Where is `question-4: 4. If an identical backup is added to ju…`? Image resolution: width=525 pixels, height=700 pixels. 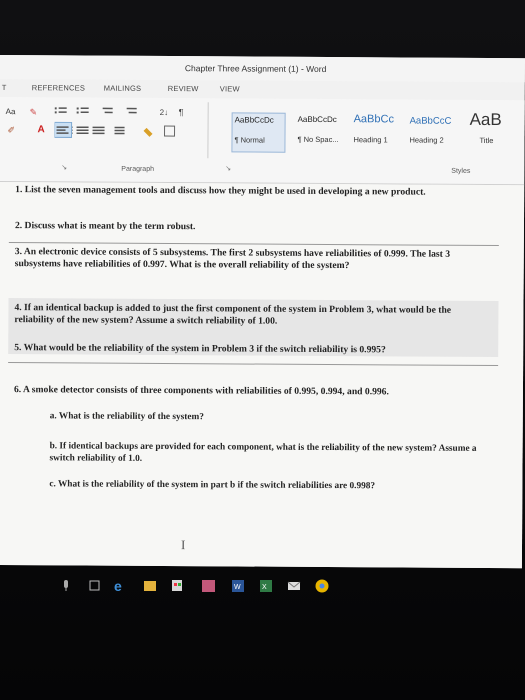
question-4: 4. If an identical backup is added to ju… is located at coordinates (233, 314).